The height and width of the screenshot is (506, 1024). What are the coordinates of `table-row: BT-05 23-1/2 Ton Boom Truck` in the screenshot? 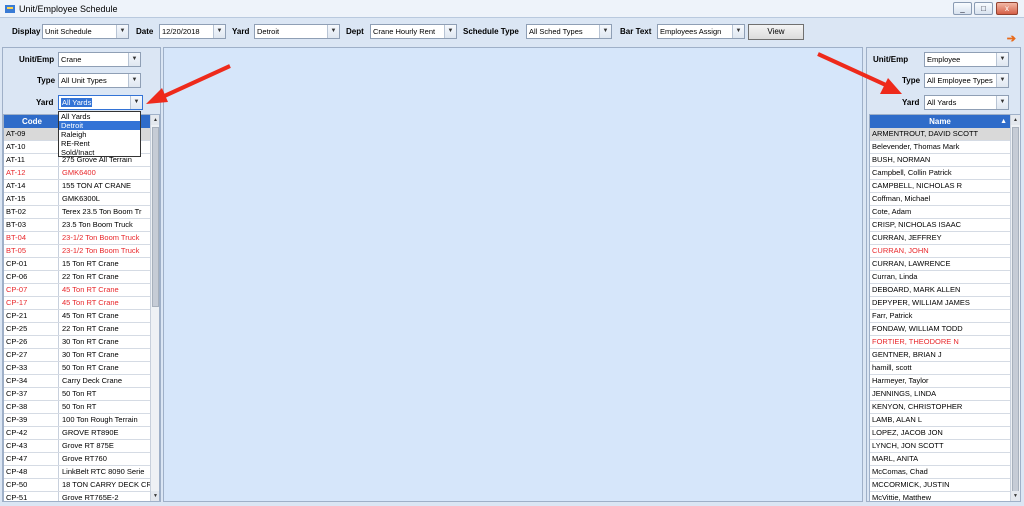 It's located at (77, 251).